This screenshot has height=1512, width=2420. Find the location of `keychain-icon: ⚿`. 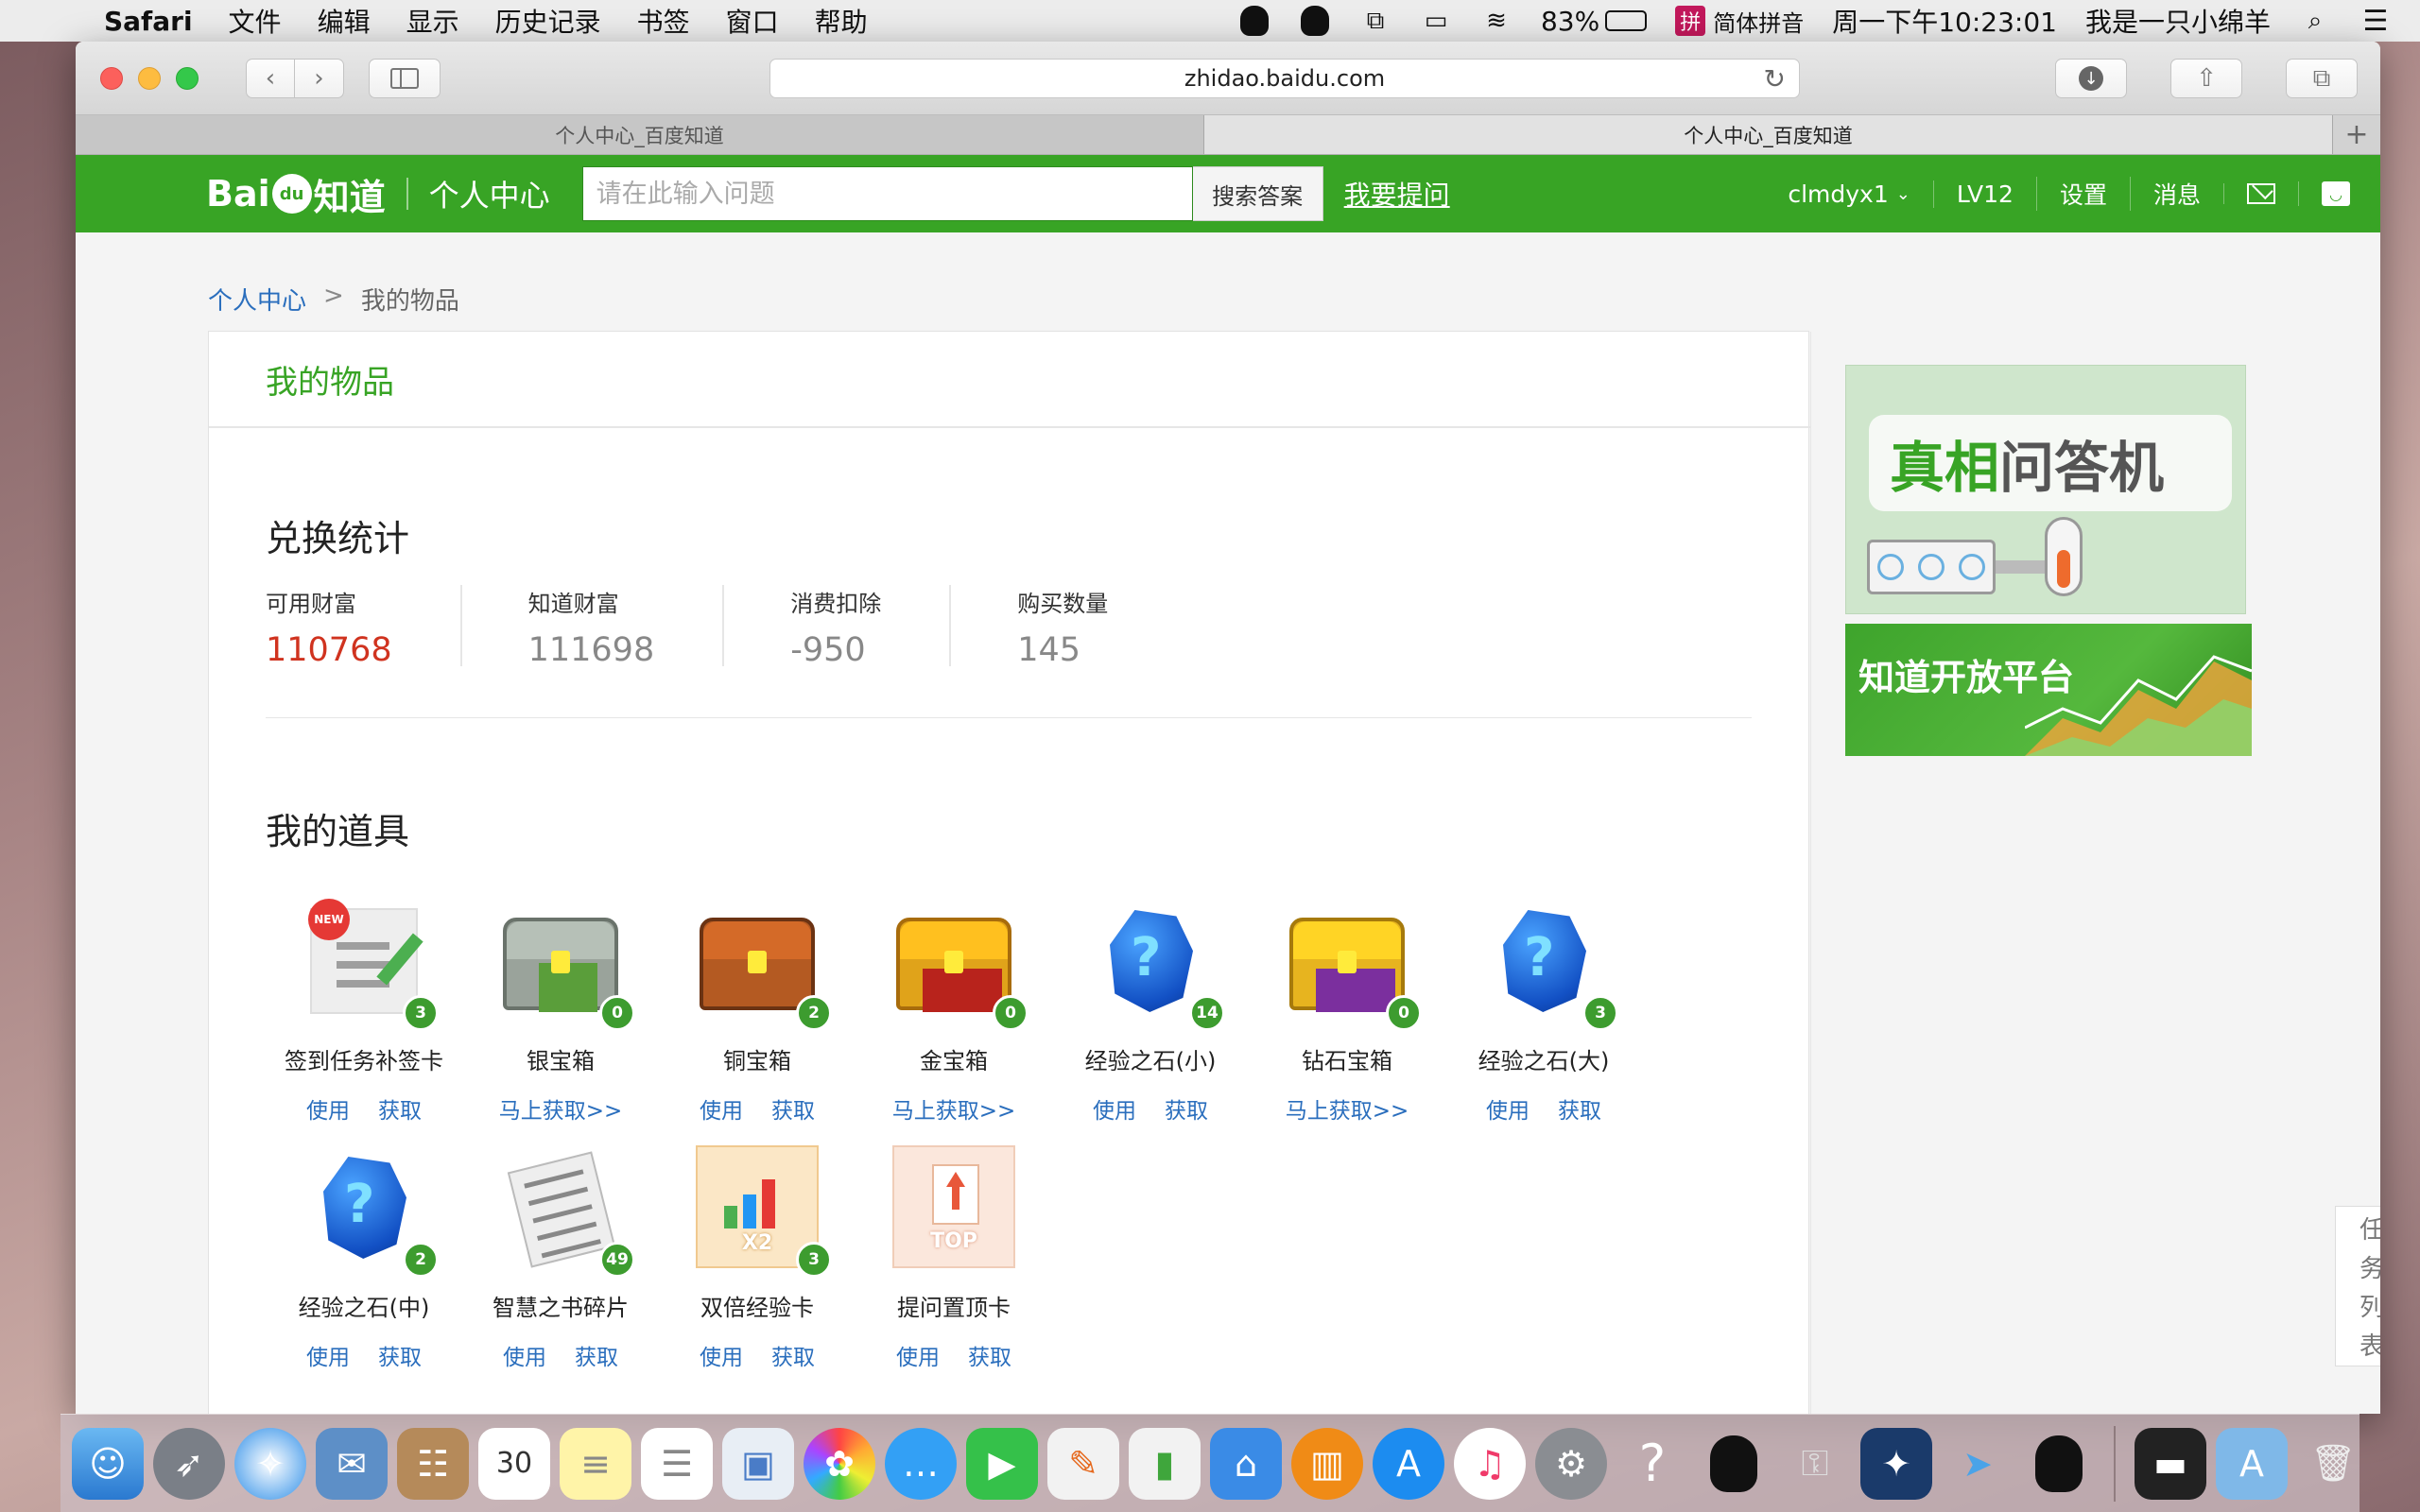

keychain-icon: ⚿ is located at coordinates (1815, 1464).